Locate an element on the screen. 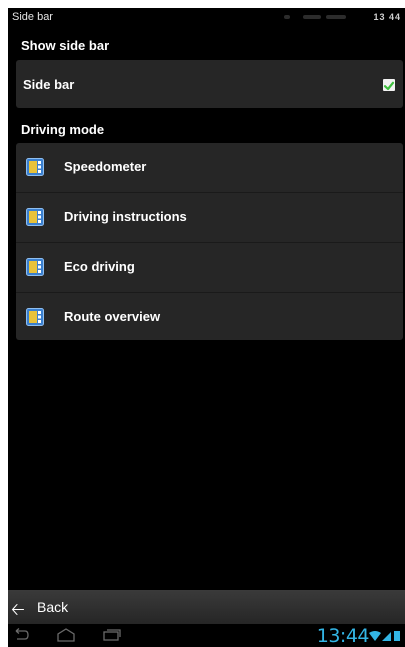  driving-mode-item-eco-driving: Eco driving is located at coordinates (209, 268).